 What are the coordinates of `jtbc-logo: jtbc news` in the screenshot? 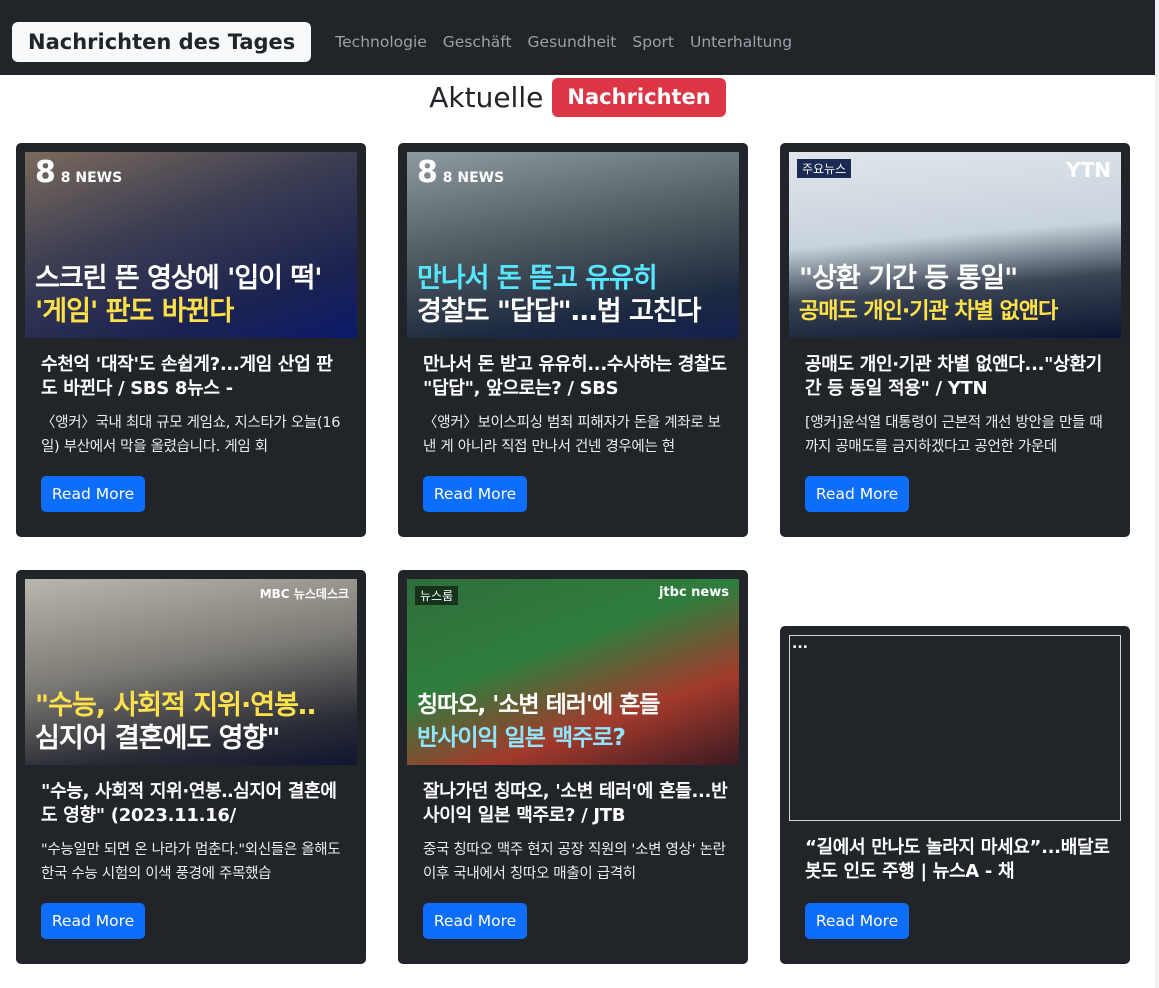 It's located at (693, 592).